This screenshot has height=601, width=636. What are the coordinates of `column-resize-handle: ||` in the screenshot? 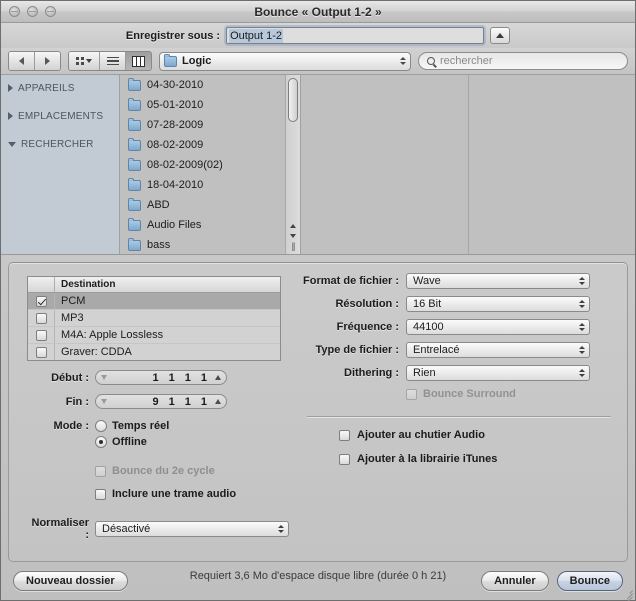 It's located at (294, 246).